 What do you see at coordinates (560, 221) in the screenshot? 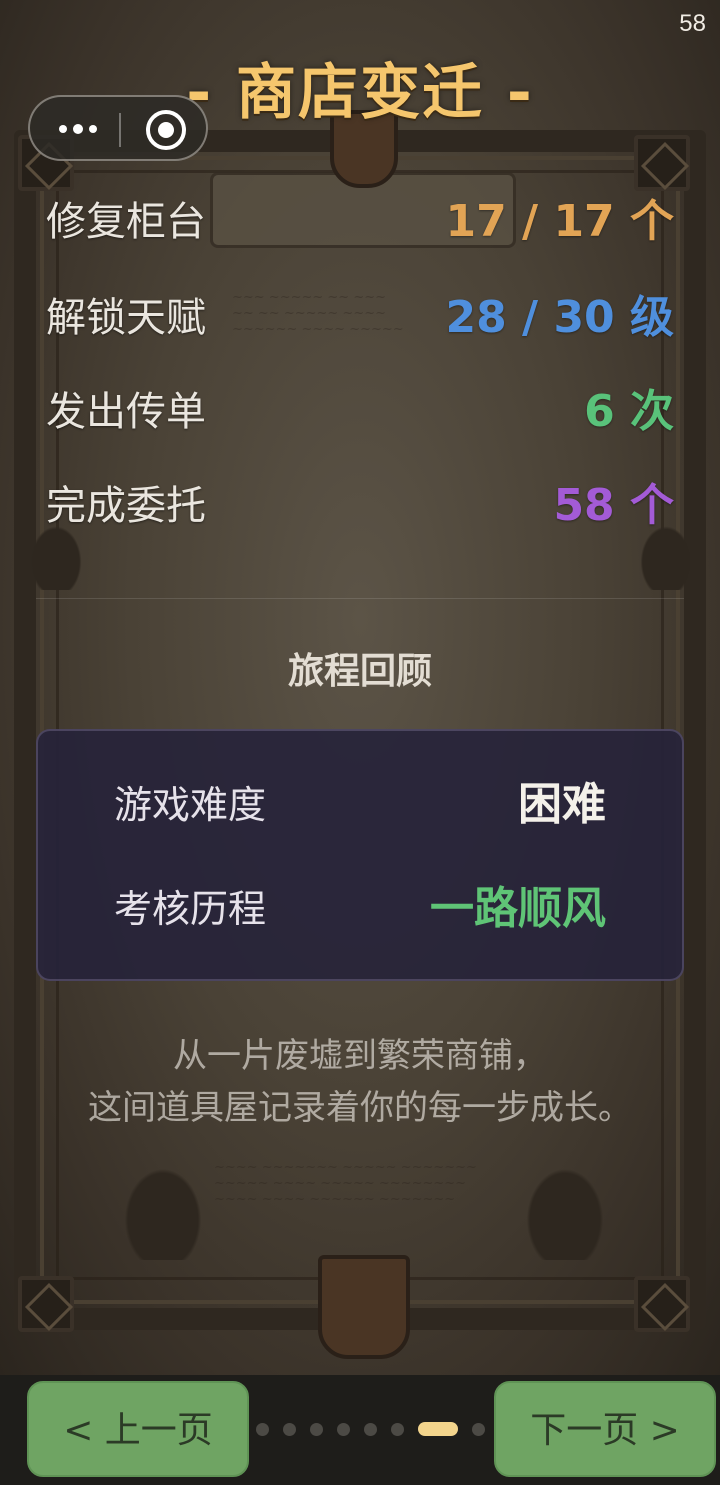
I see `stat-value: 17 / 17 个` at bounding box center [560, 221].